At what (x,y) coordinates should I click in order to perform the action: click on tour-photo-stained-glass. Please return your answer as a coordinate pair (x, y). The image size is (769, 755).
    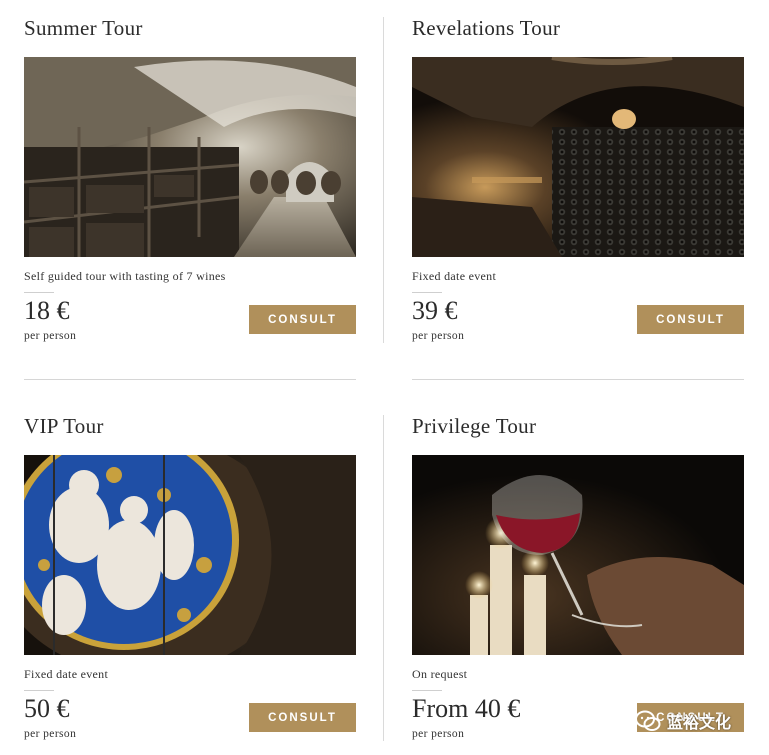
    Looking at the image, I should click on (190, 555).